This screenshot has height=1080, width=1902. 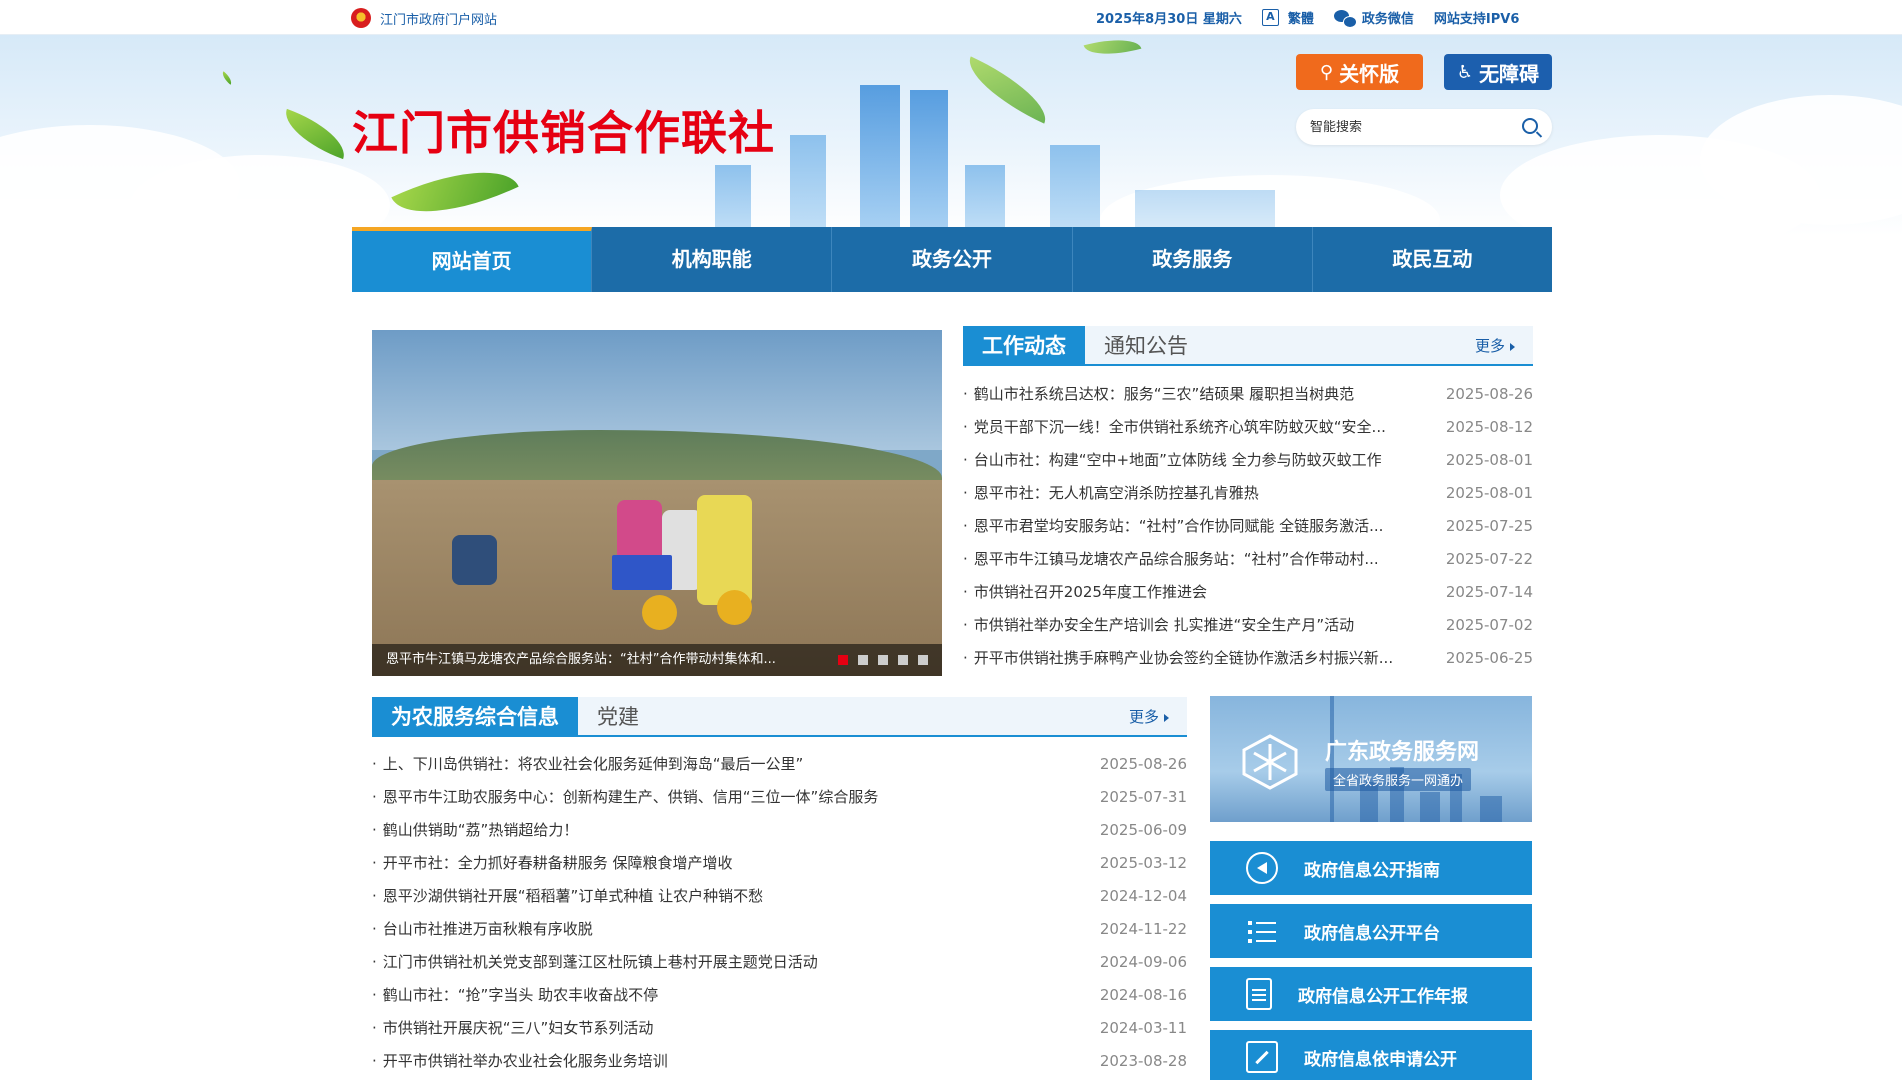 I want to click on news-item: 市供销社召开2025年度工作推进会 2025-07-14, so click(x=1248, y=592).